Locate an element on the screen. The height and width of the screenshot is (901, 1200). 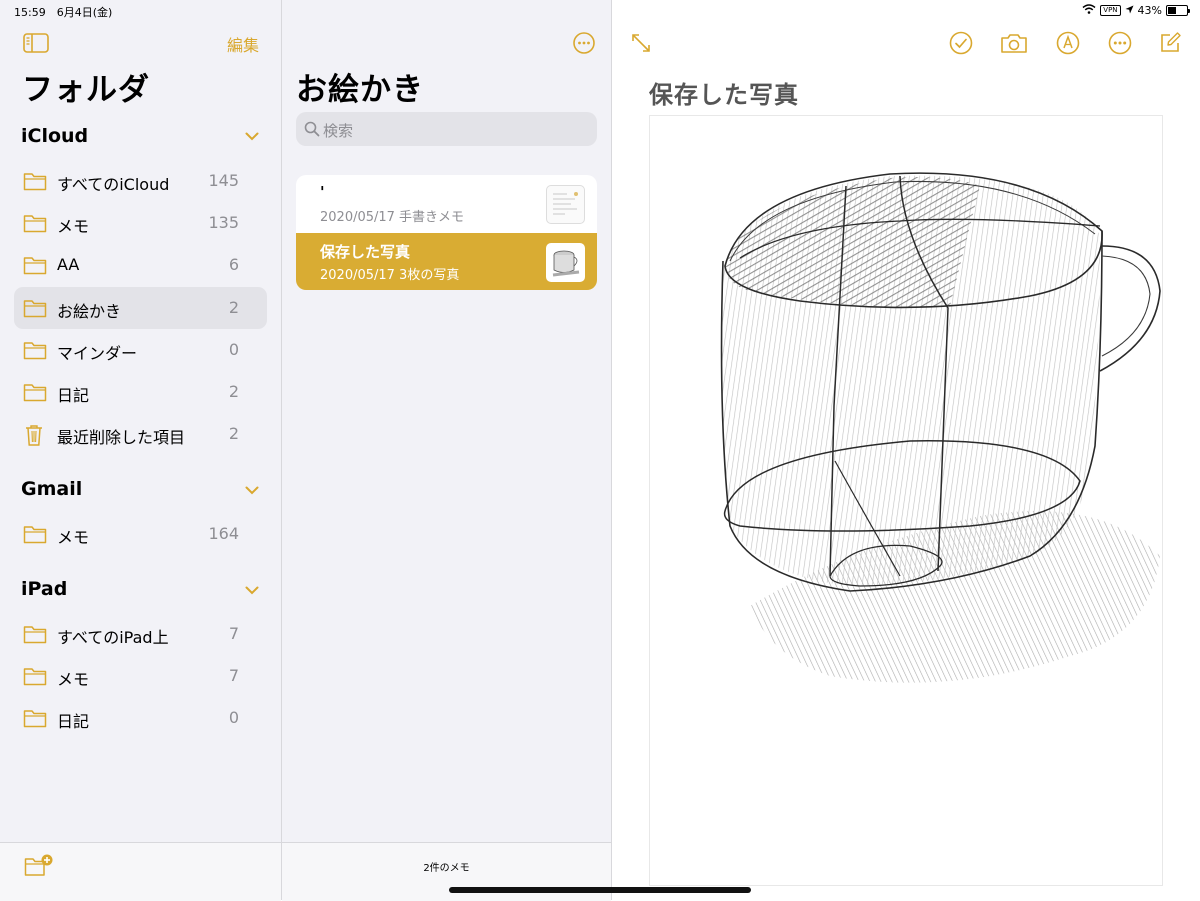
folder-row: メモ 164 is located at coordinates (140, 534).